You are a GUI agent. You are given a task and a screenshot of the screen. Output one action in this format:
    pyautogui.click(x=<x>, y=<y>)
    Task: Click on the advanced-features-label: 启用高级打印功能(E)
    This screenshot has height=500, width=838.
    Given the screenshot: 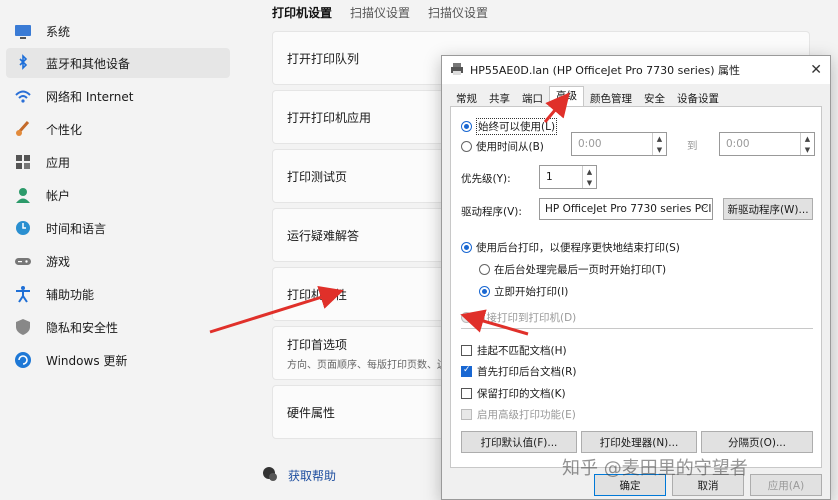 What is the action you would take?
    pyautogui.click(x=526, y=415)
    